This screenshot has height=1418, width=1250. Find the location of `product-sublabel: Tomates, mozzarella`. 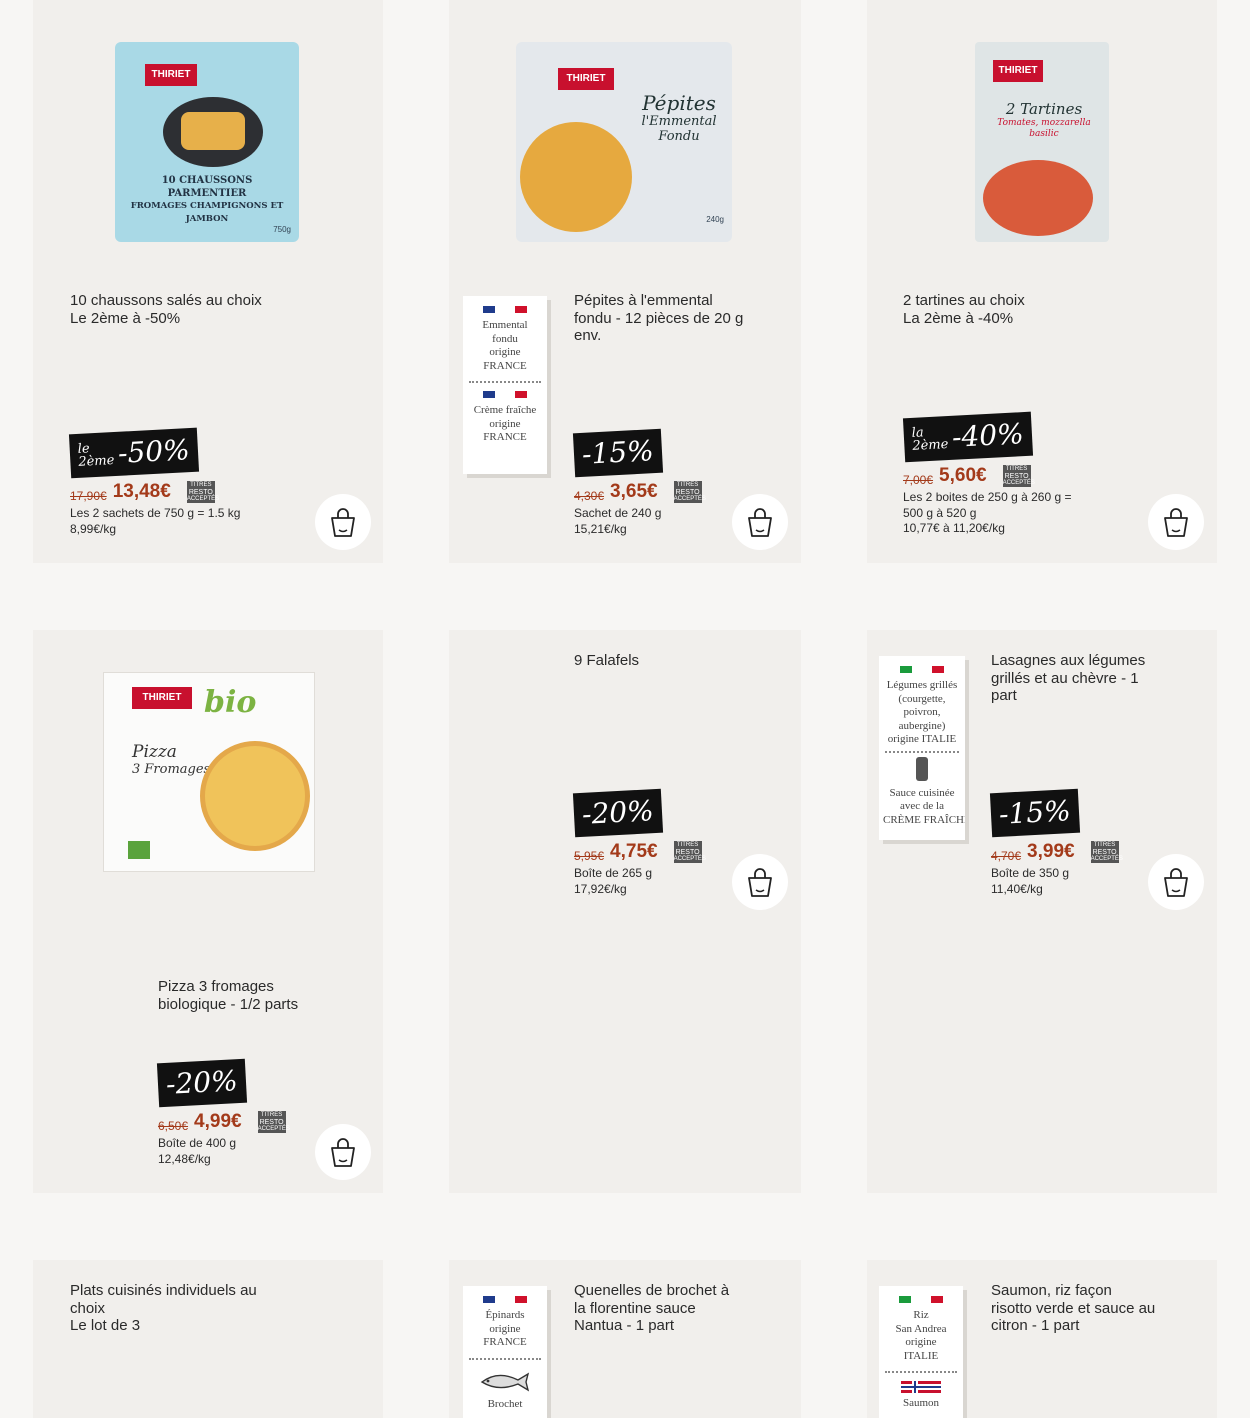

product-sublabel: Tomates, mozzarella is located at coordinates (1044, 123).